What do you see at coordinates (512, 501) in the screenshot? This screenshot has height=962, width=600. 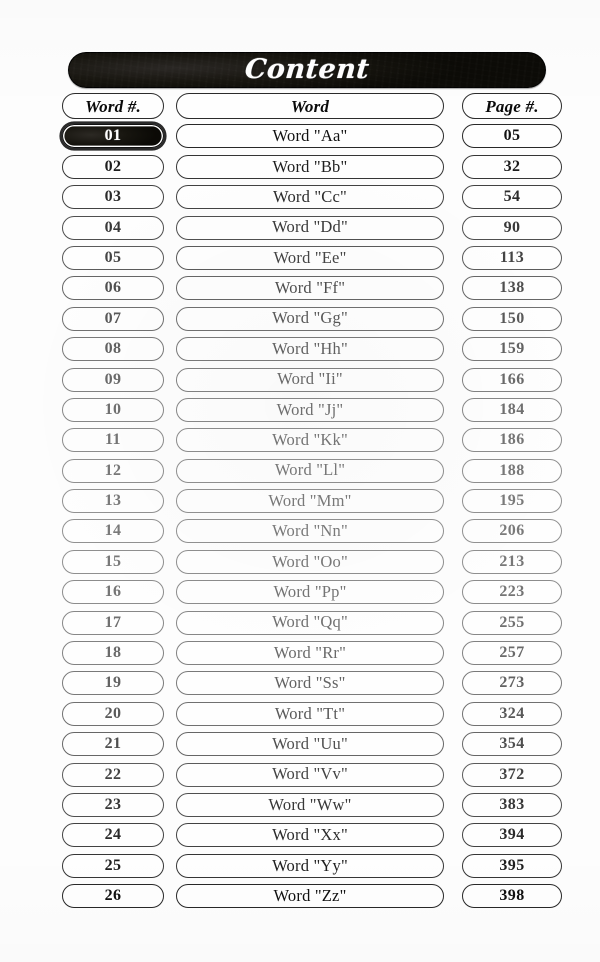 I see `row-page-number: 195` at bounding box center [512, 501].